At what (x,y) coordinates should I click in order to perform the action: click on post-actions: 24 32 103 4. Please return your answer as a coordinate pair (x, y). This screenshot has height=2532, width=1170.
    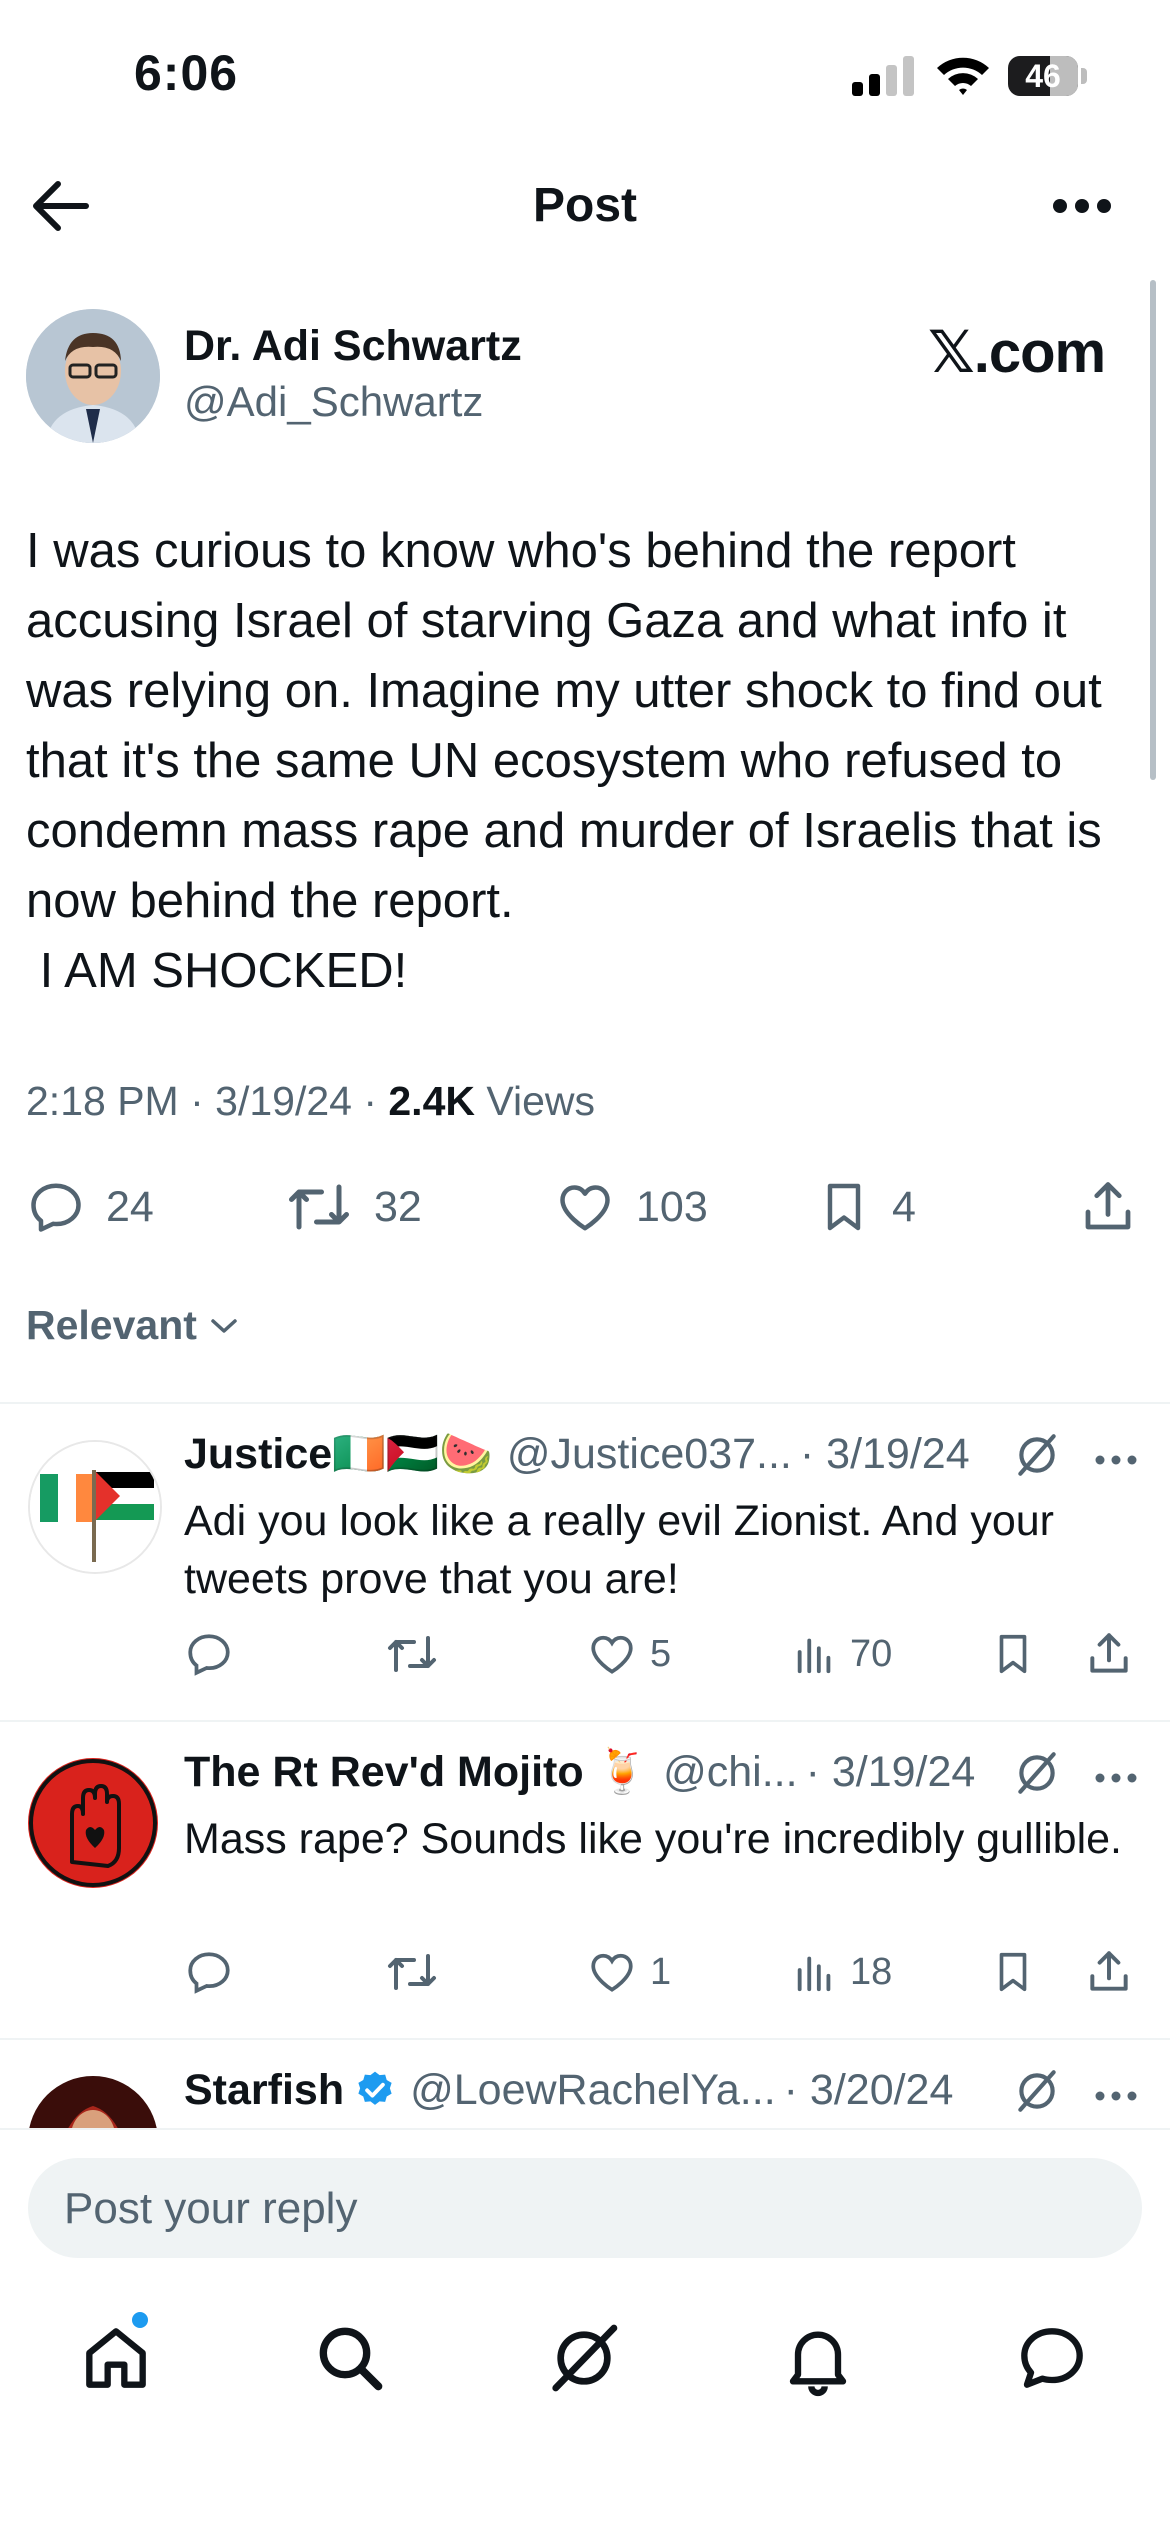
    Looking at the image, I should click on (586, 1207).